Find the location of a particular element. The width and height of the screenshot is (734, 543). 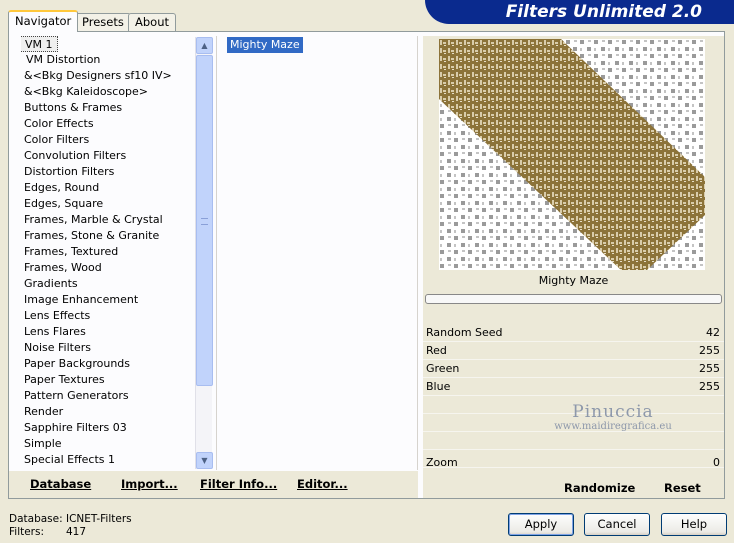

category-item: Lens Effects is located at coordinates (111, 316).